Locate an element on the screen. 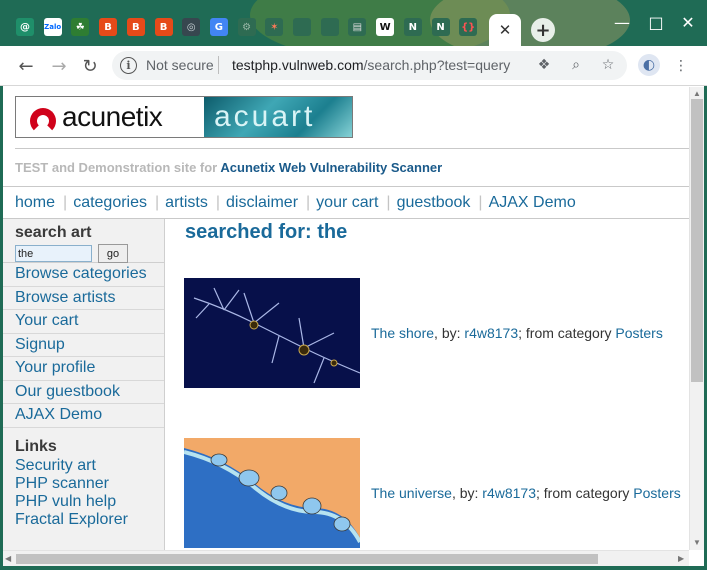 The width and height of the screenshot is (707, 570). search-box: search art go is located at coordinates (83, 241).